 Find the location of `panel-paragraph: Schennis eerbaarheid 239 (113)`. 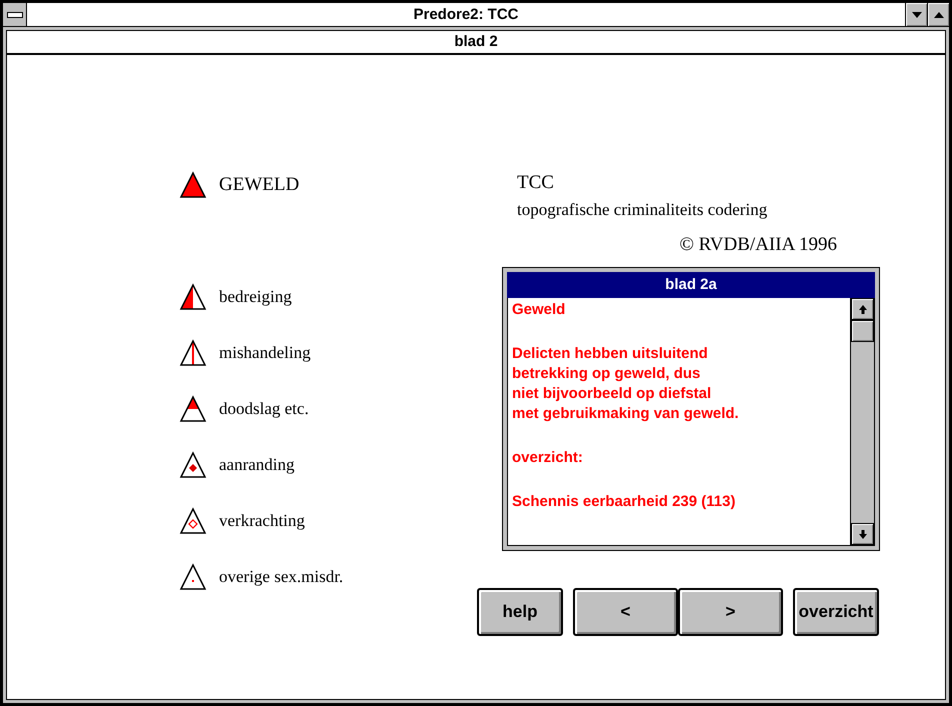

panel-paragraph: Schennis eerbaarheid 239 (113) is located at coordinates (624, 502).